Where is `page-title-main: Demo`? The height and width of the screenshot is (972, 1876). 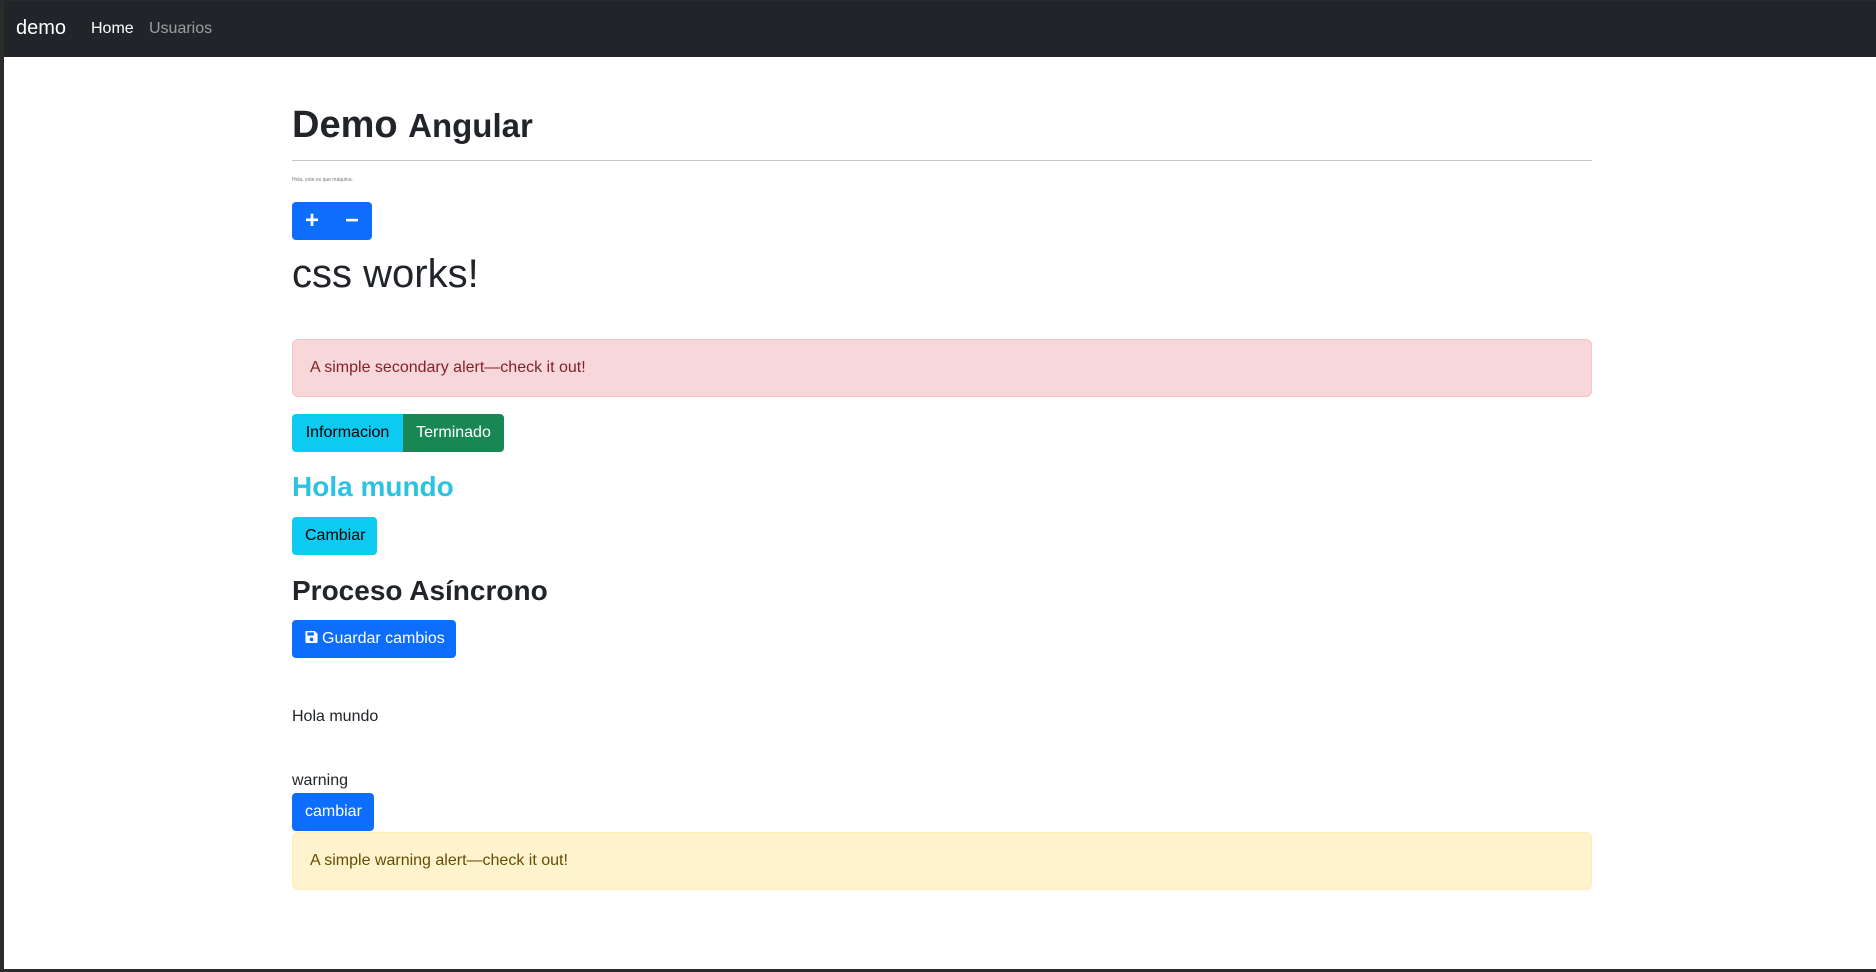
page-title-main: Demo is located at coordinates (345, 125).